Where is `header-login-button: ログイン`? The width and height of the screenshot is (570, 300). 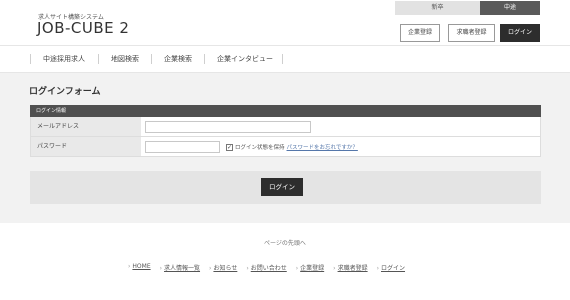 header-login-button: ログイン is located at coordinates (520, 33).